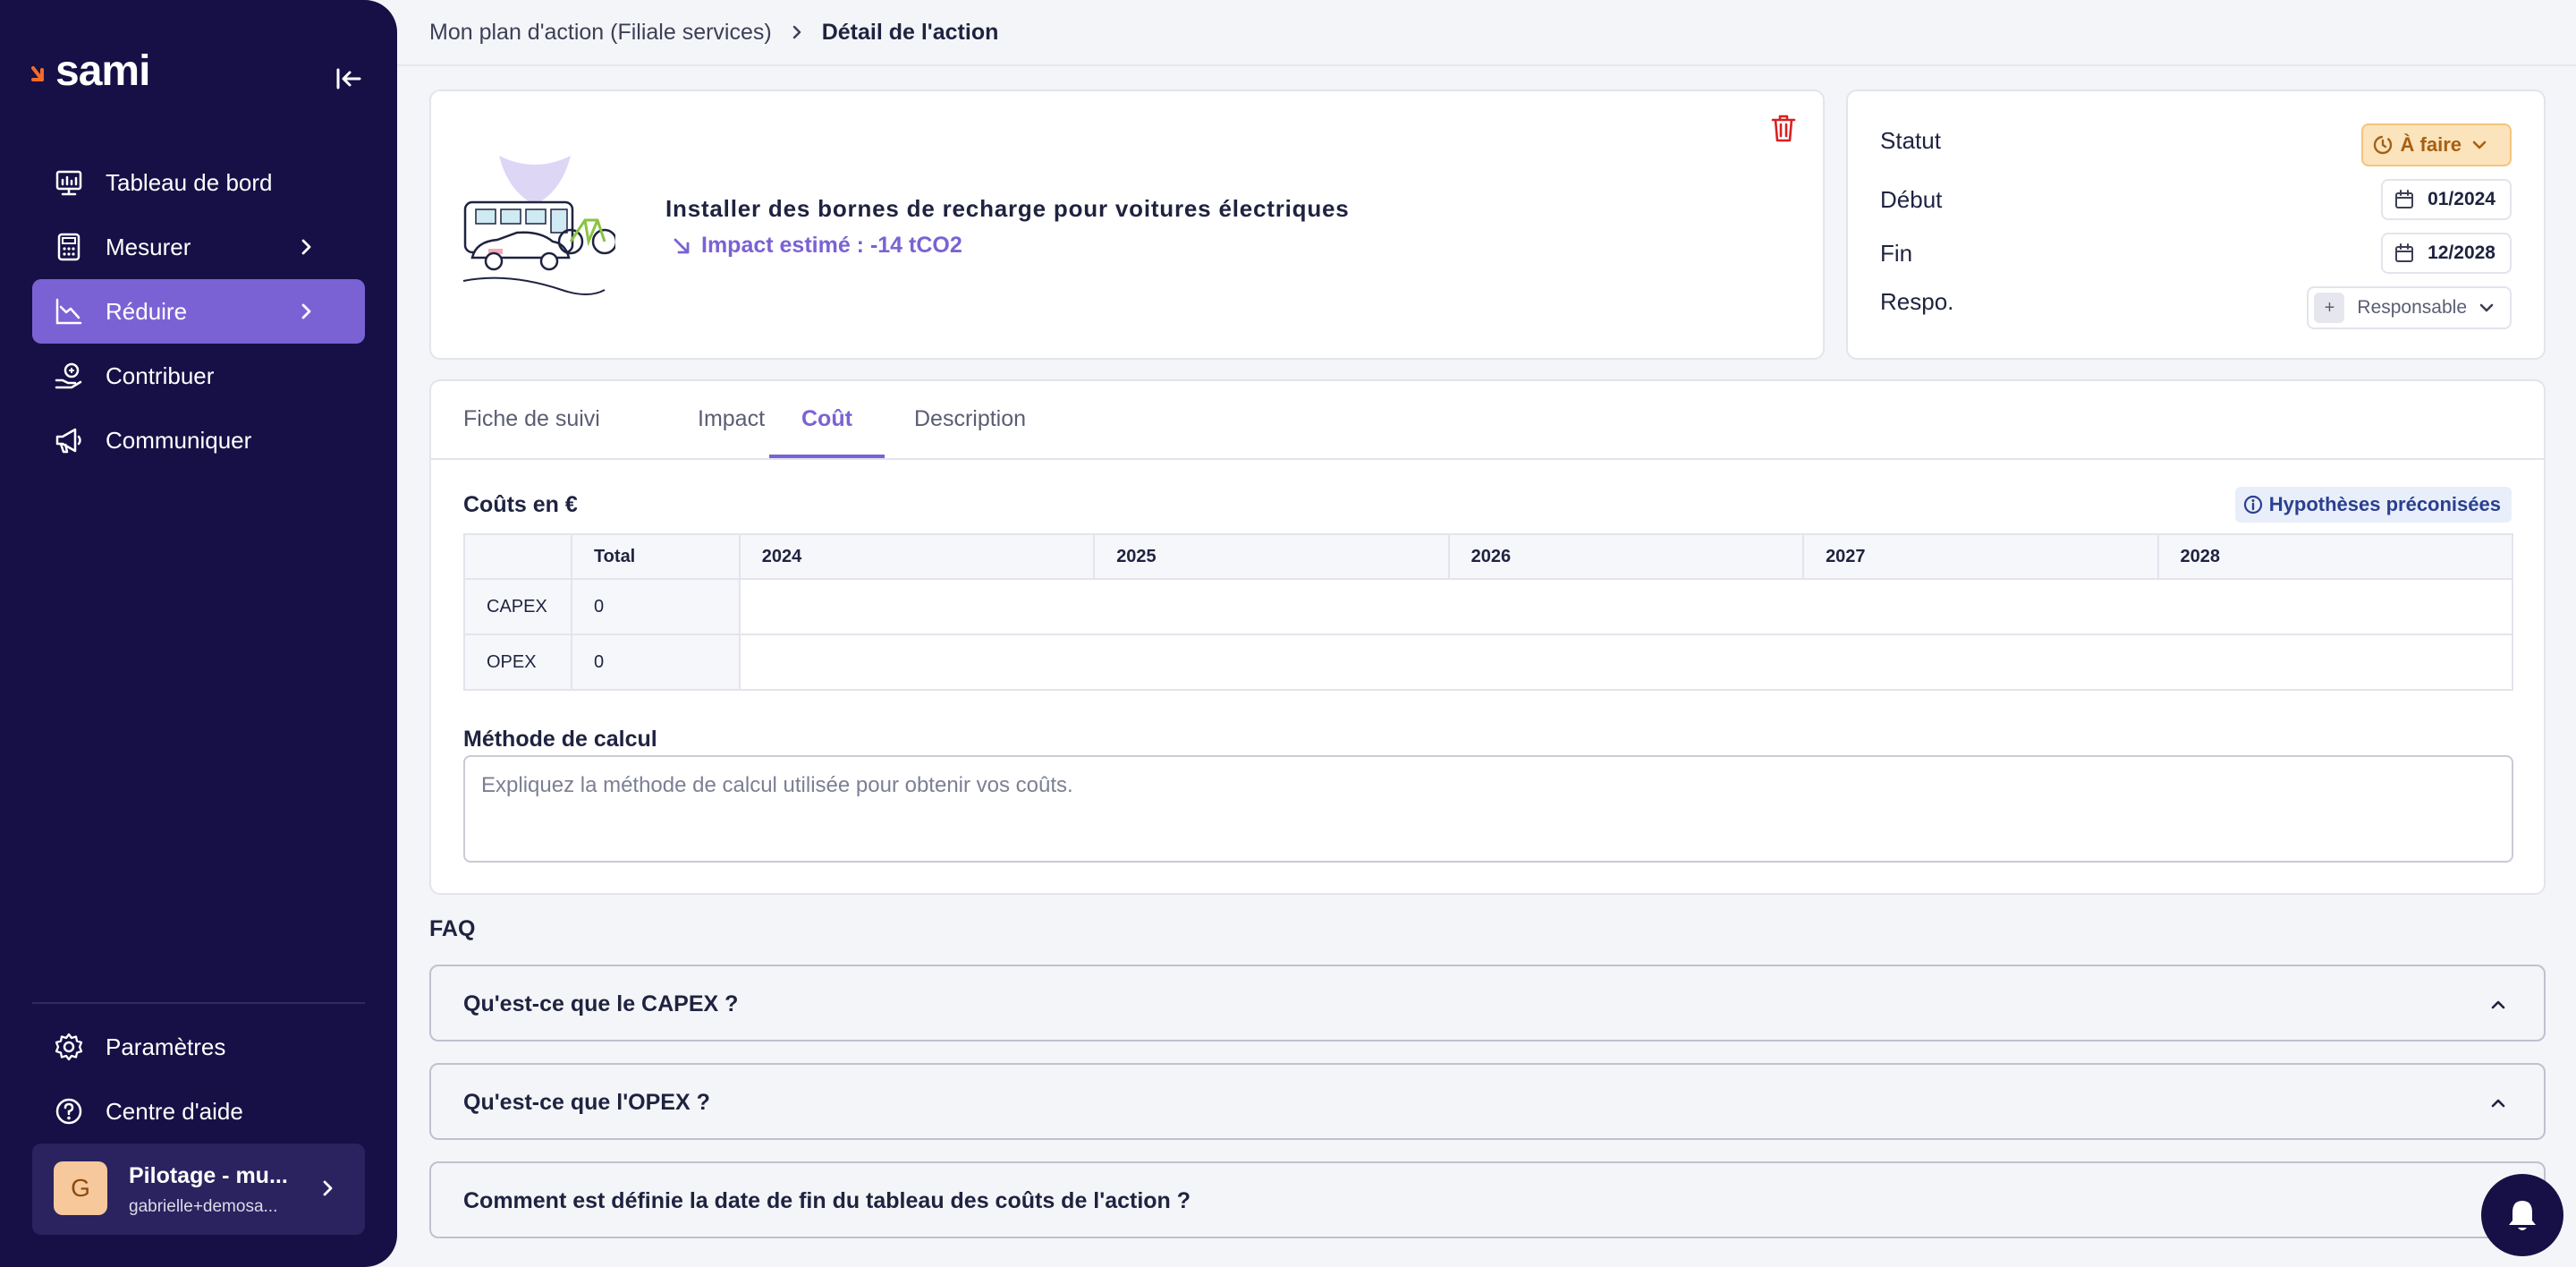 This screenshot has width=2576, height=1267. I want to click on dashboard-icon, so click(69, 182).